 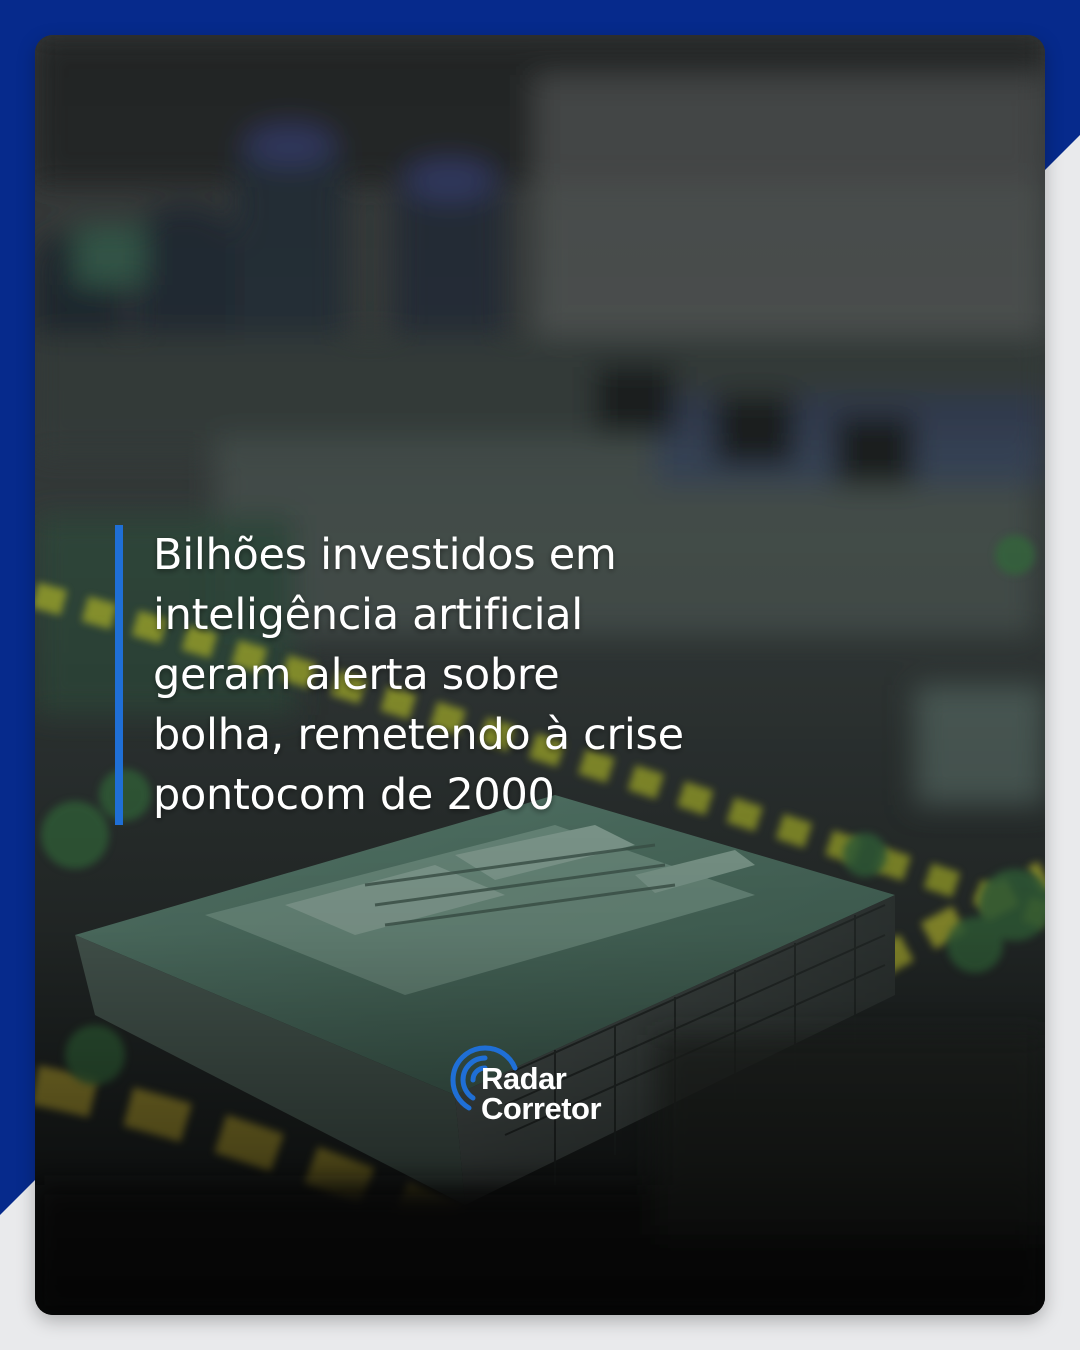 What do you see at coordinates (524, 1078) in the screenshot?
I see `brand-line-1: Radar` at bounding box center [524, 1078].